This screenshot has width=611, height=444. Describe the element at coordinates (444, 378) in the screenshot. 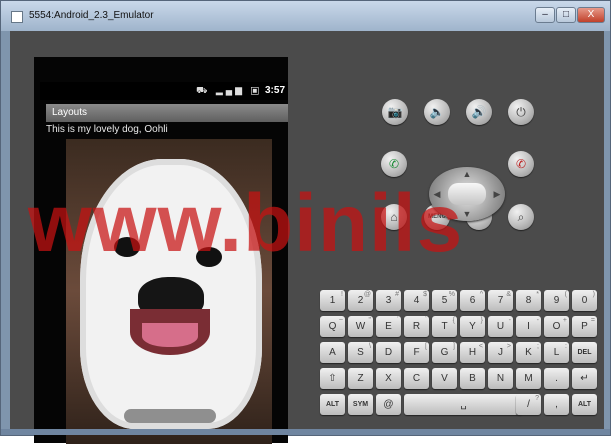

I see `key-v: V` at that location.